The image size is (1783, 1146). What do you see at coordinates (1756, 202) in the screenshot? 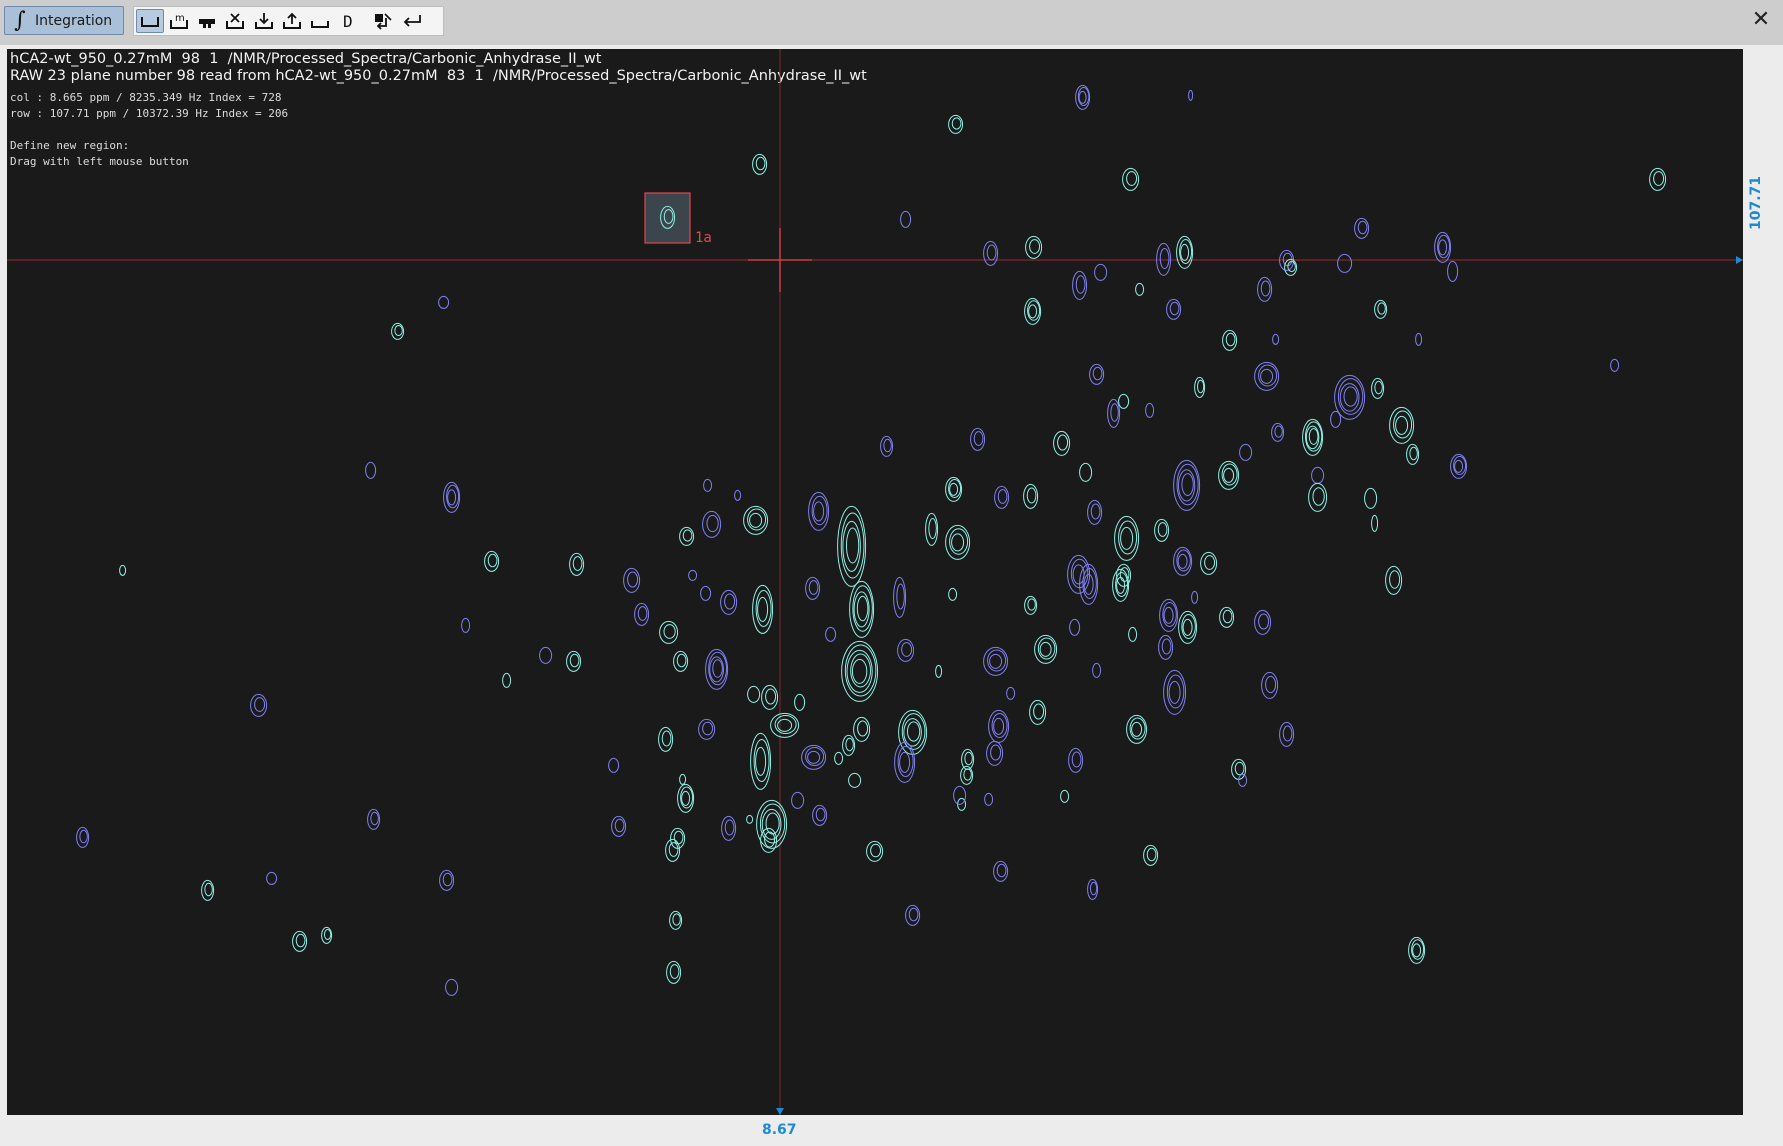
I see `y-cursor-value: 107.71` at bounding box center [1756, 202].